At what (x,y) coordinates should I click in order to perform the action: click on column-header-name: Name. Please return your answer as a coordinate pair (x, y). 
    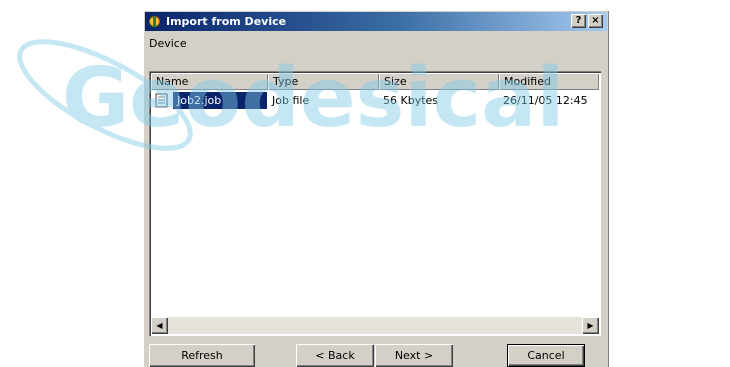
    Looking at the image, I should click on (209, 81).